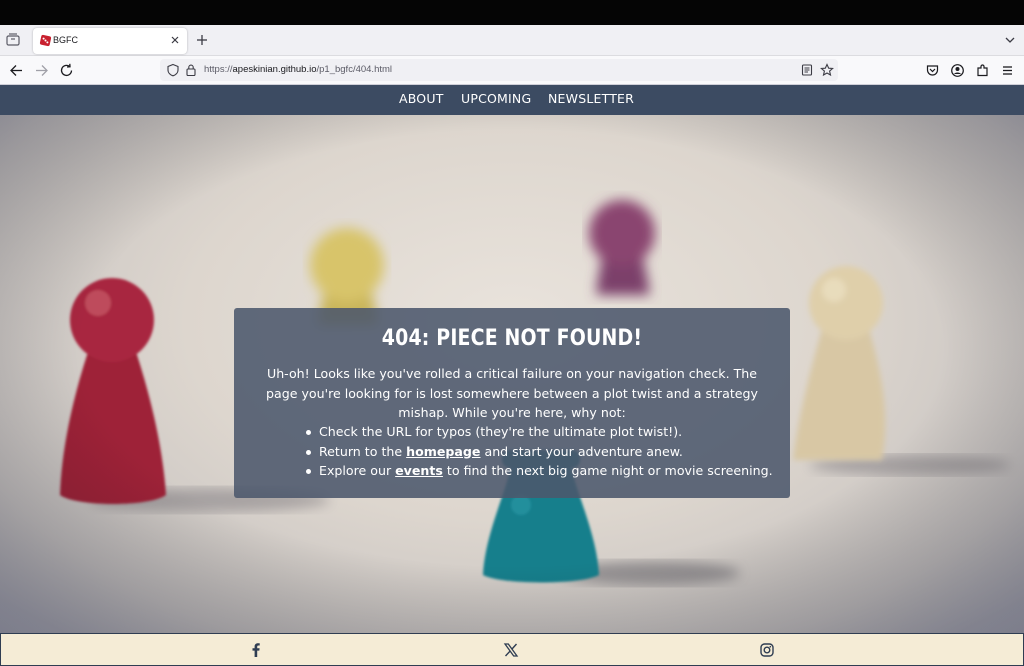 Image resolution: width=1024 pixels, height=666 pixels. What do you see at coordinates (767, 650) in the screenshot?
I see `instagram-icon` at bounding box center [767, 650].